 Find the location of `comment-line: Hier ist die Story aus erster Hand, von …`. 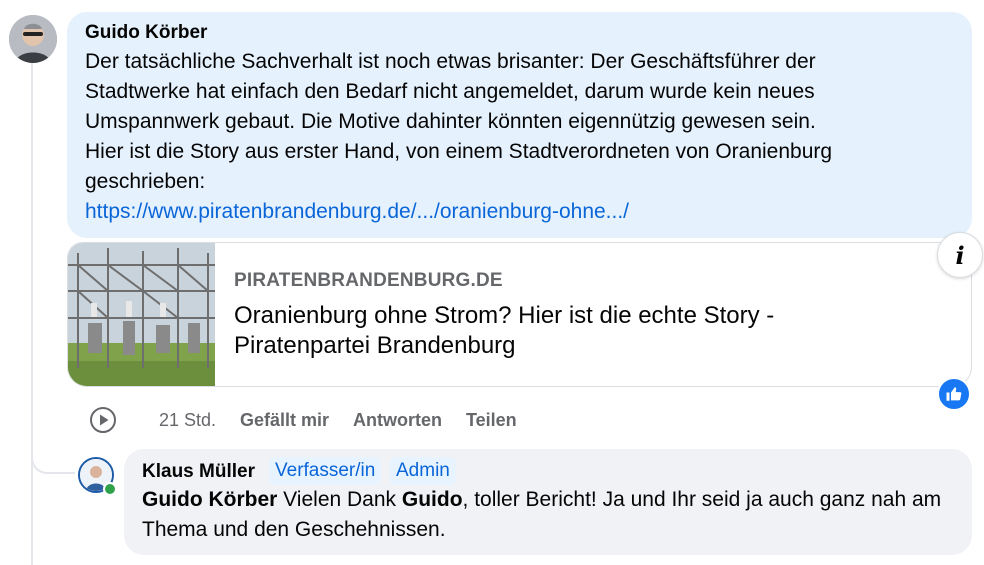

comment-line: Hier ist die Story aus erster Hand, von … is located at coordinates (459, 151).